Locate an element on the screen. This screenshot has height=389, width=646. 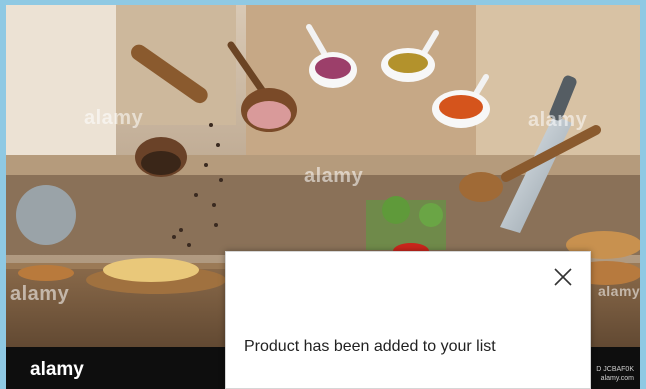
stock-credit: D JCBAF0K alamy.com is located at coordinates (609, 374).